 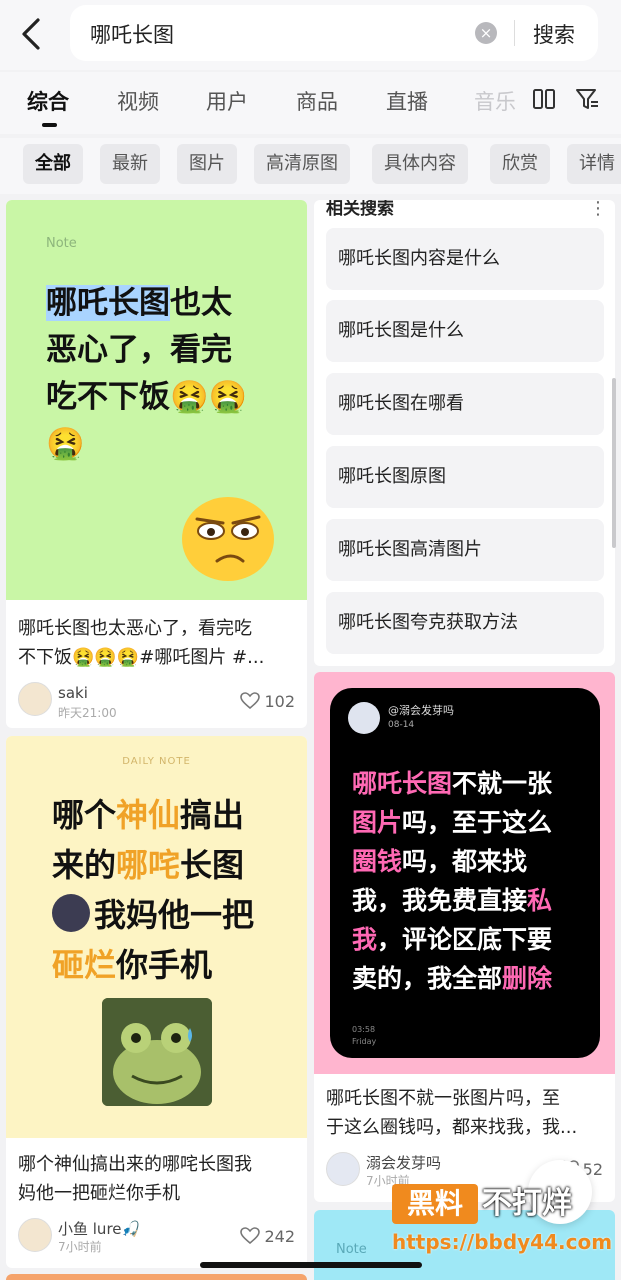 I want to click on text-fragment: 砸烂, so click(x=84, y=965).